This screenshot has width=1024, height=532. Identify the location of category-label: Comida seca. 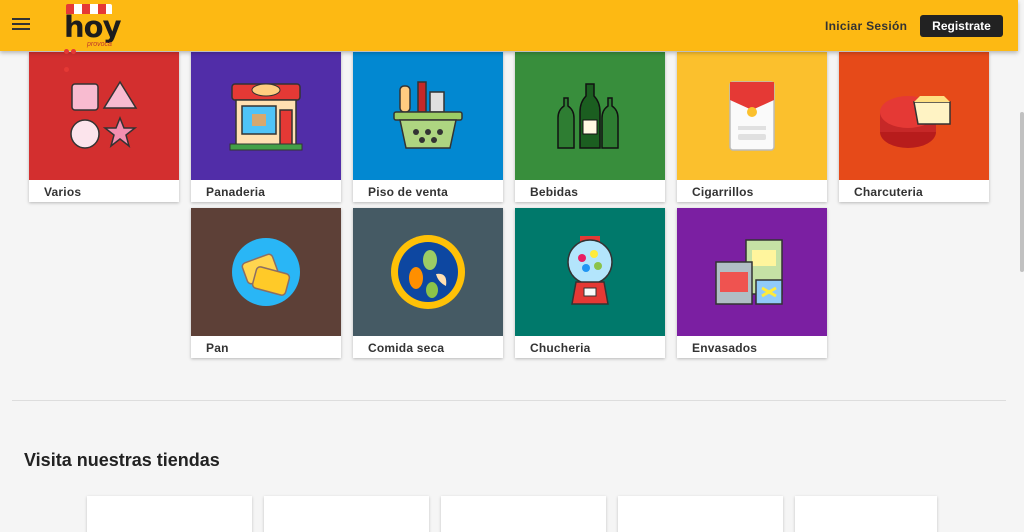
(406, 348).